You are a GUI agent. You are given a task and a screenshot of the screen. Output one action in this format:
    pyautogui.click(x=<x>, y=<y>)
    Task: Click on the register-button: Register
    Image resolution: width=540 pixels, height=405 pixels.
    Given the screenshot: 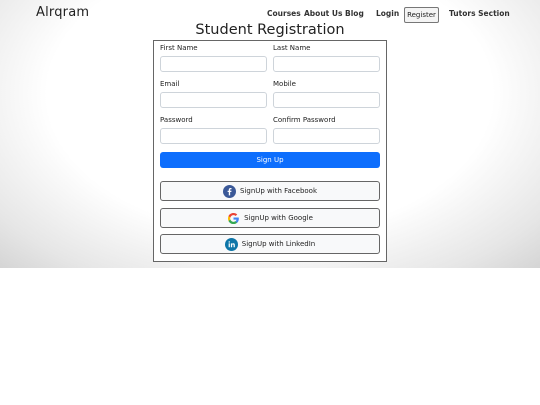 What is the action you would take?
    pyautogui.click(x=421, y=15)
    